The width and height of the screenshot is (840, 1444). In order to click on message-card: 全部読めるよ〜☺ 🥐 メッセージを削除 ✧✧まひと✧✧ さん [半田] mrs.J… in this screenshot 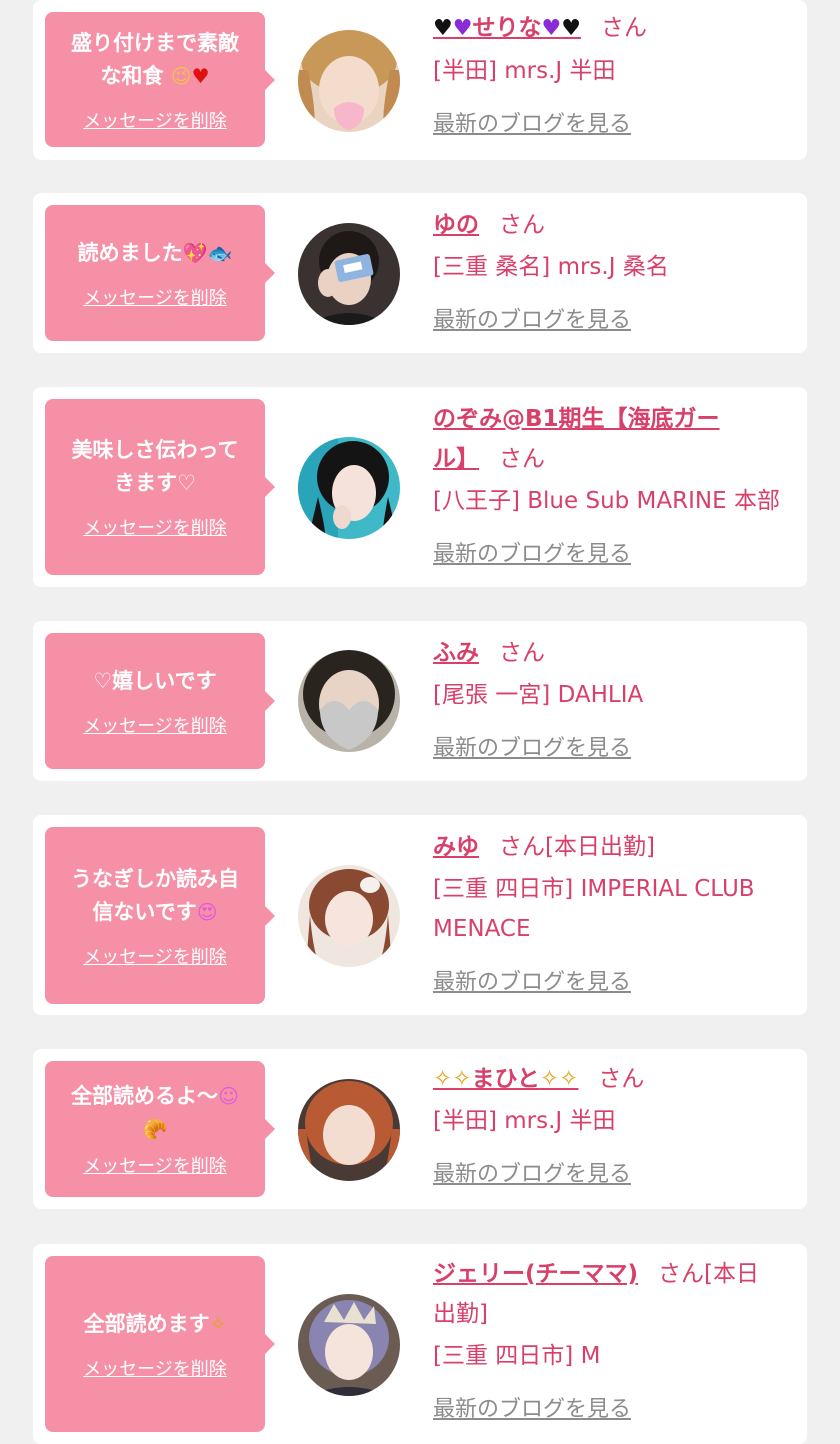, I will do `click(420, 1129)`.